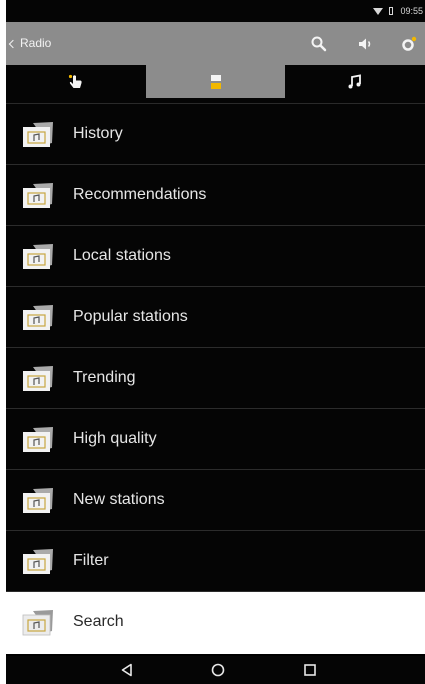  What do you see at coordinates (215, 134) in the screenshot?
I see `list-item-history: History` at bounding box center [215, 134].